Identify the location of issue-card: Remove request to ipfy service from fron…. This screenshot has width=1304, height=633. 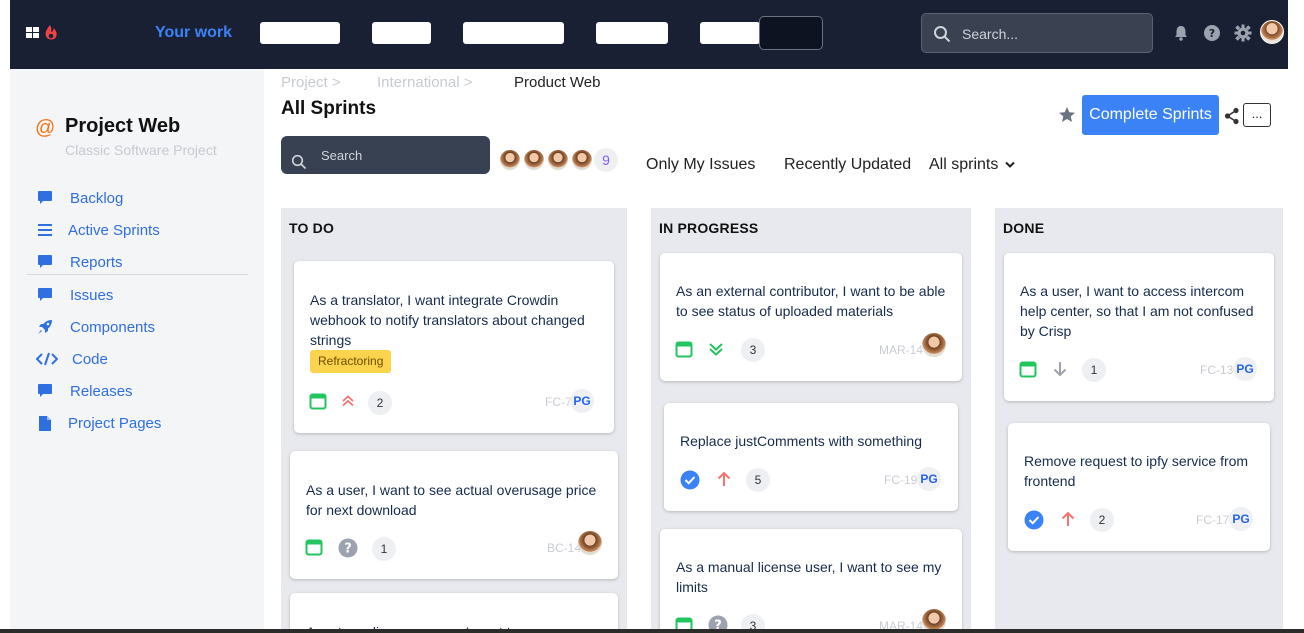
(1139, 487).